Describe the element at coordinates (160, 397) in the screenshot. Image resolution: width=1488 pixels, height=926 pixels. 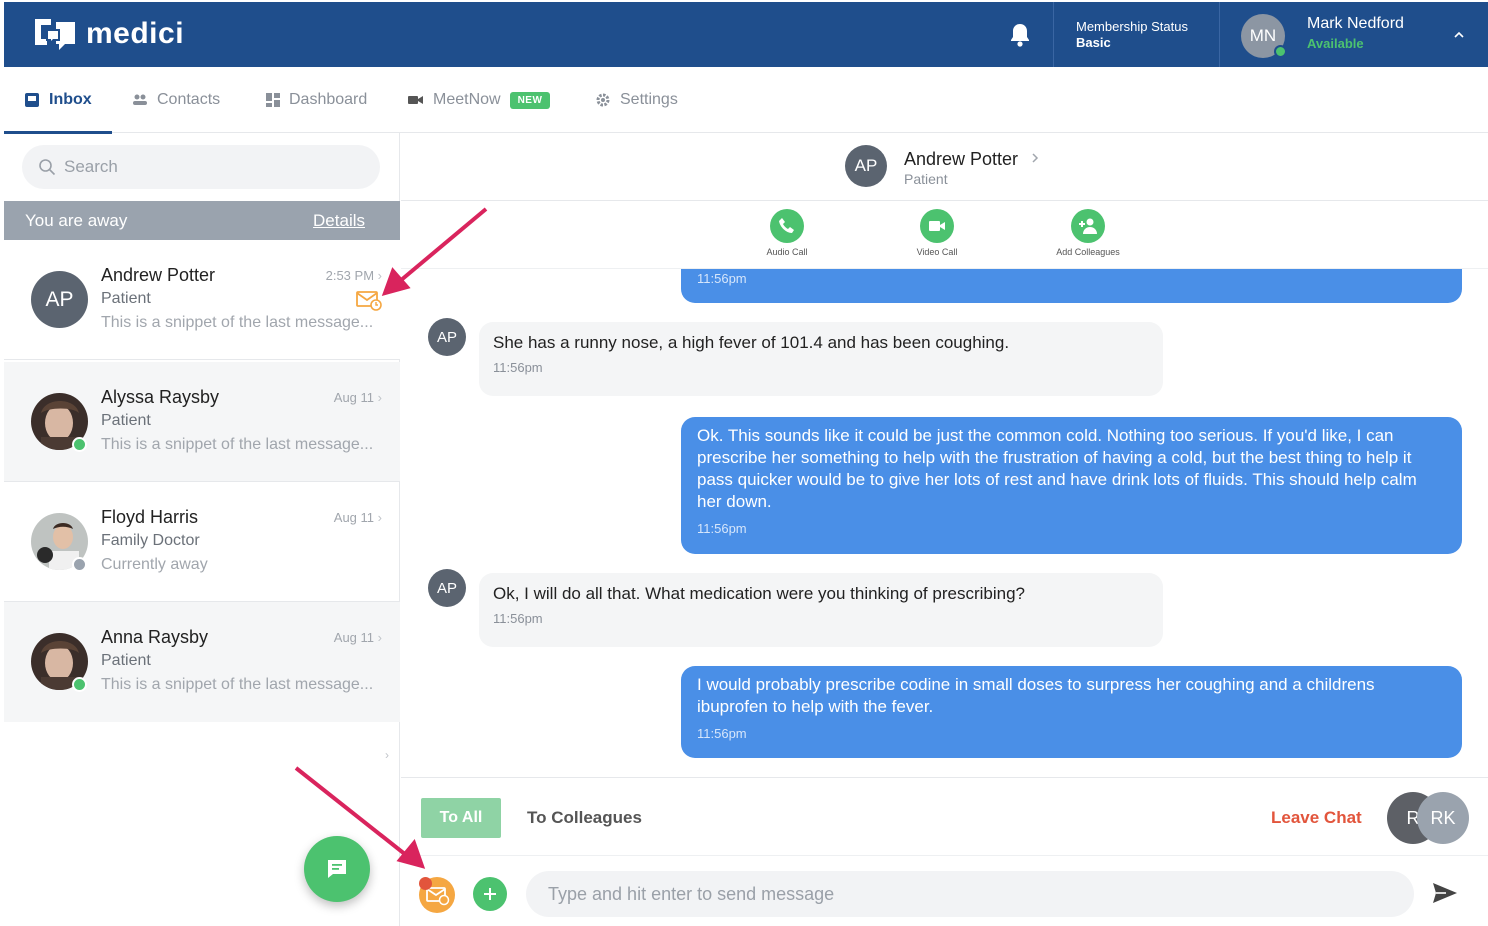
I see `contact-name: Alyssa Raysby` at that location.